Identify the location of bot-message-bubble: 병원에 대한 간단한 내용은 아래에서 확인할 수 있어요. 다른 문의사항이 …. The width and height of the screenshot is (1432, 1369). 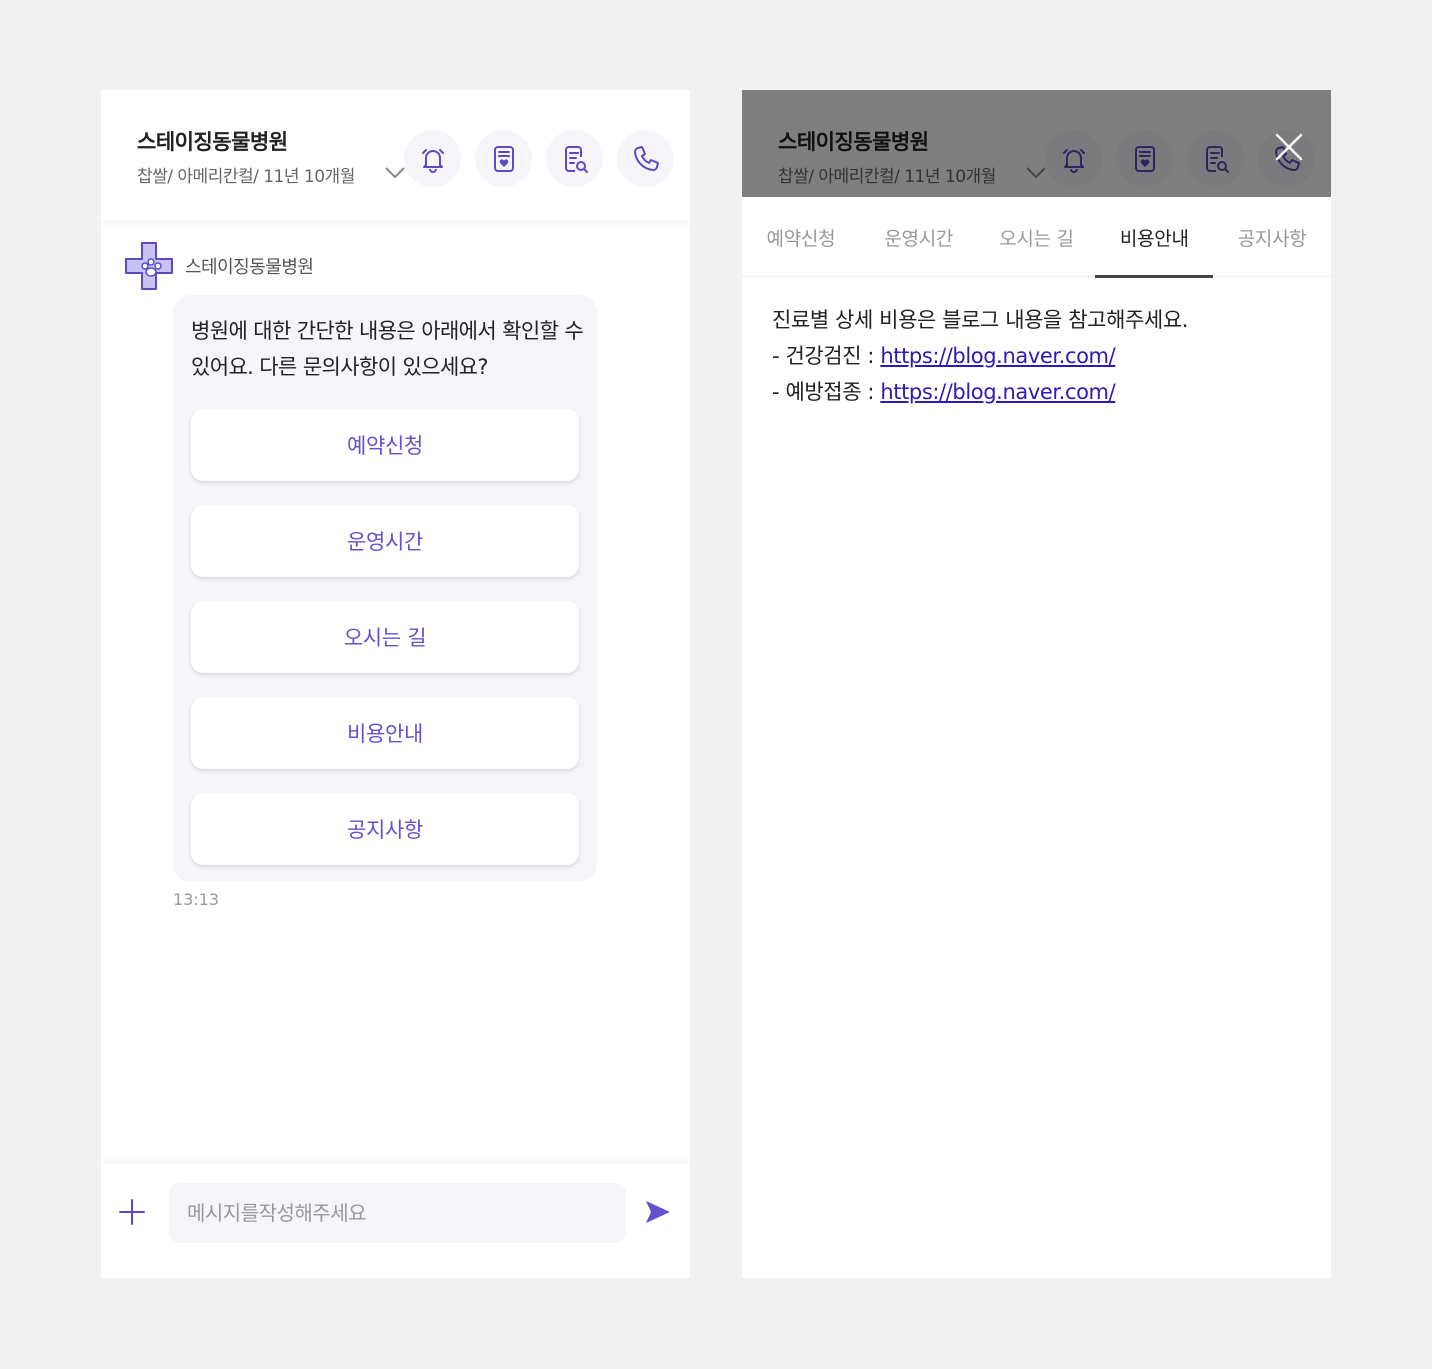
(385, 588).